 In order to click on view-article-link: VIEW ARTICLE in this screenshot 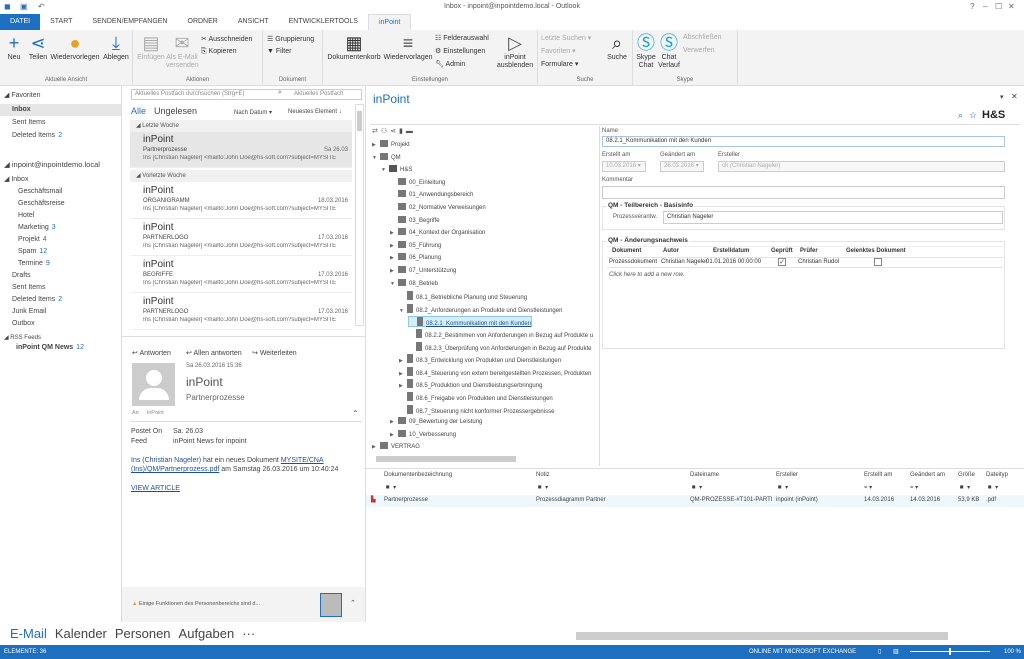, I will do `click(155, 488)`.